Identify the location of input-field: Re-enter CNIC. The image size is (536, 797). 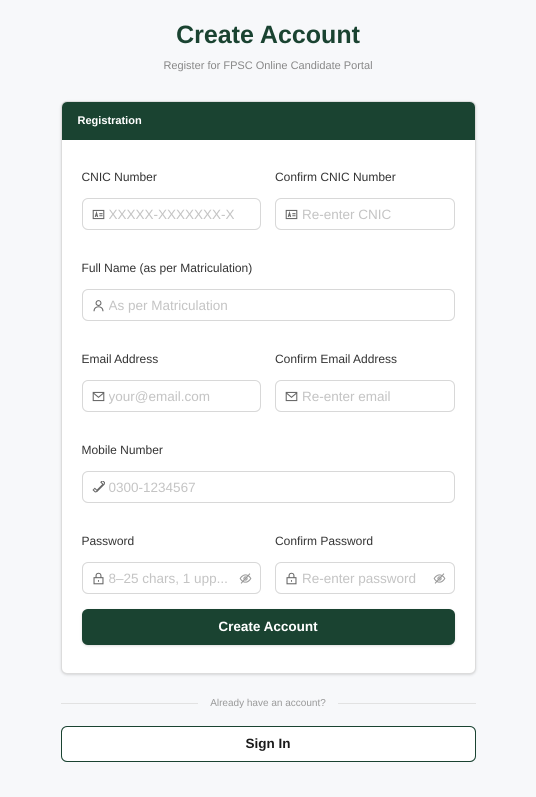
(364, 214).